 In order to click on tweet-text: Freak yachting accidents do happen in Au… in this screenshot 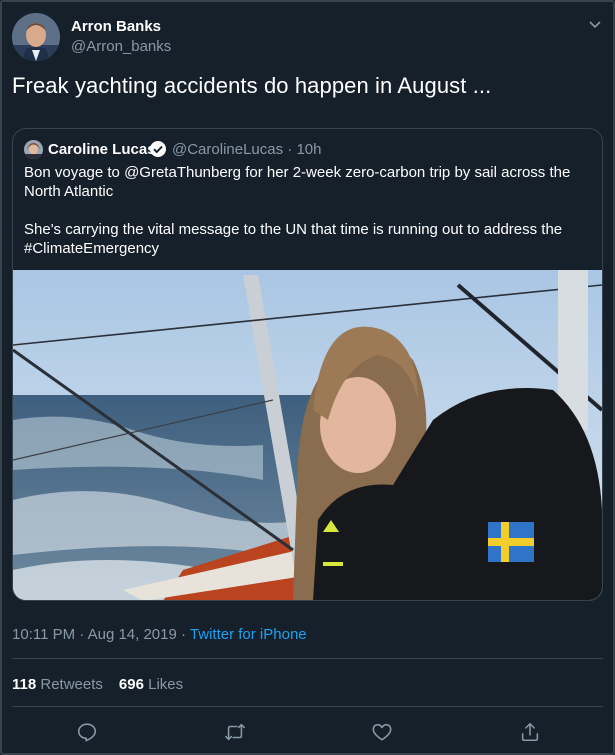, I will do `click(252, 85)`.